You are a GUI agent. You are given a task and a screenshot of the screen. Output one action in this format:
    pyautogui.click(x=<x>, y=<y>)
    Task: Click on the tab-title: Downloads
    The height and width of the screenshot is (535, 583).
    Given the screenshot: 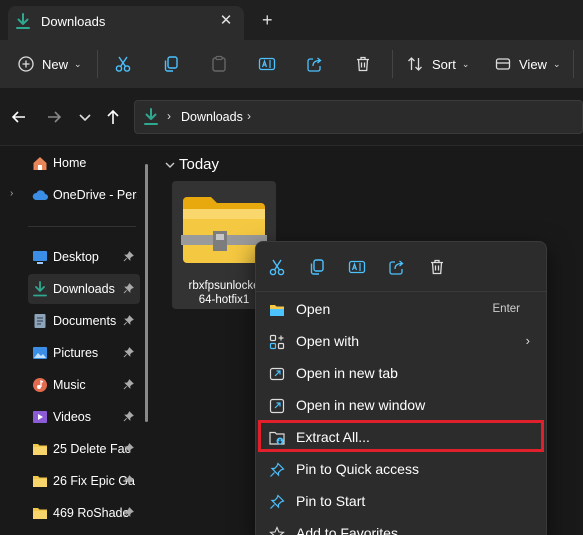 What is the action you would take?
    pyautogui.click(x=73, y=21)
    